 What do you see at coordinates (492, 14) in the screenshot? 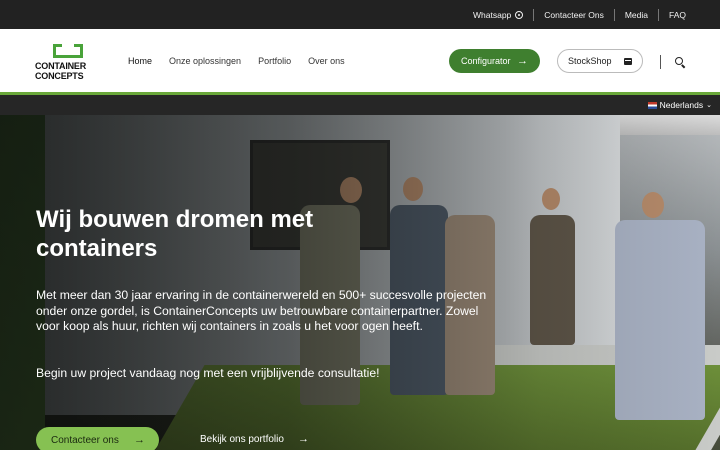
I see `whatsapp-label: Whatsapp` at bounding box center [492, 14].